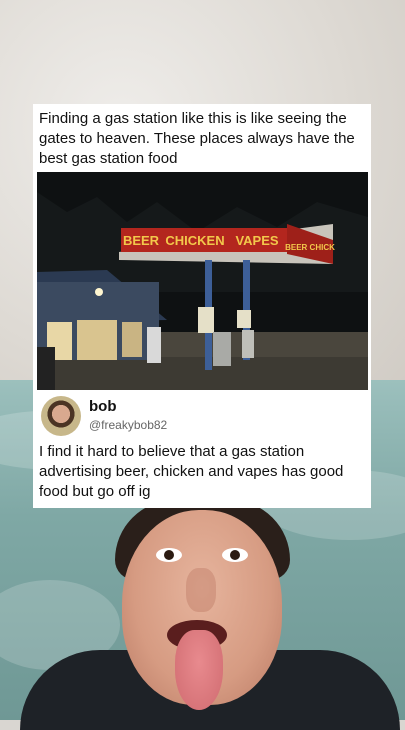  Describe the element at coordinates (141, 240) in the screenshot. I see `canopy-sign-beer: BEER` at that location.